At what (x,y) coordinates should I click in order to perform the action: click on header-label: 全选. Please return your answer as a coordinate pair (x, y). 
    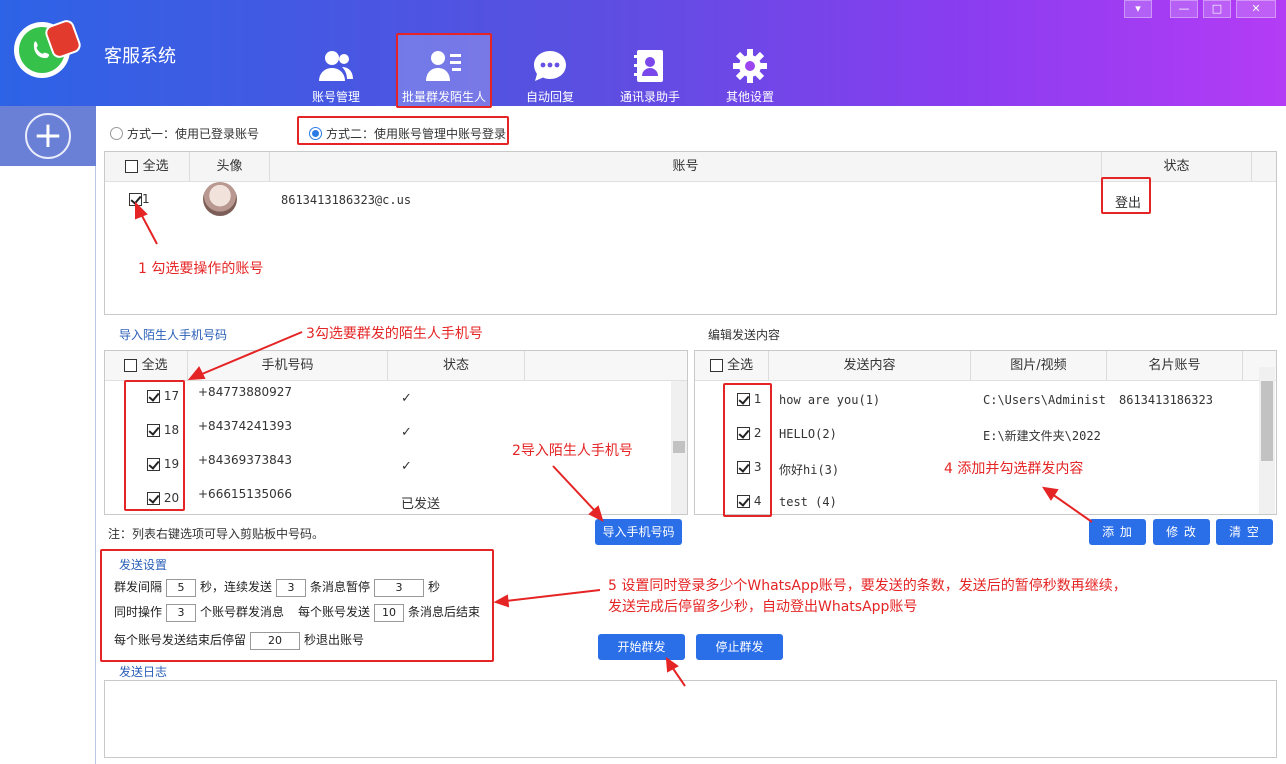
    Looking at the image, I should click on (155, 166).